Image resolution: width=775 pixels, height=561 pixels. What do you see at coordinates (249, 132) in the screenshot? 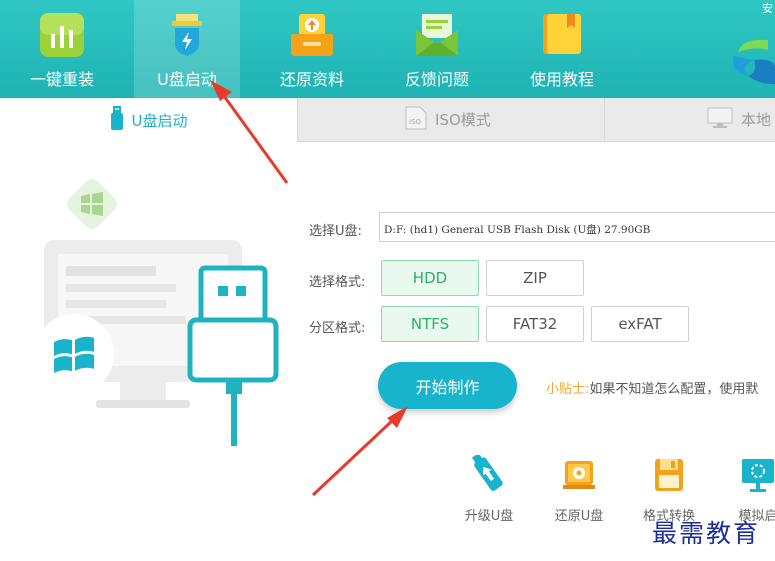
I see `red-arrow-to-usb-boot-tab` at bounding box center [249, 132].